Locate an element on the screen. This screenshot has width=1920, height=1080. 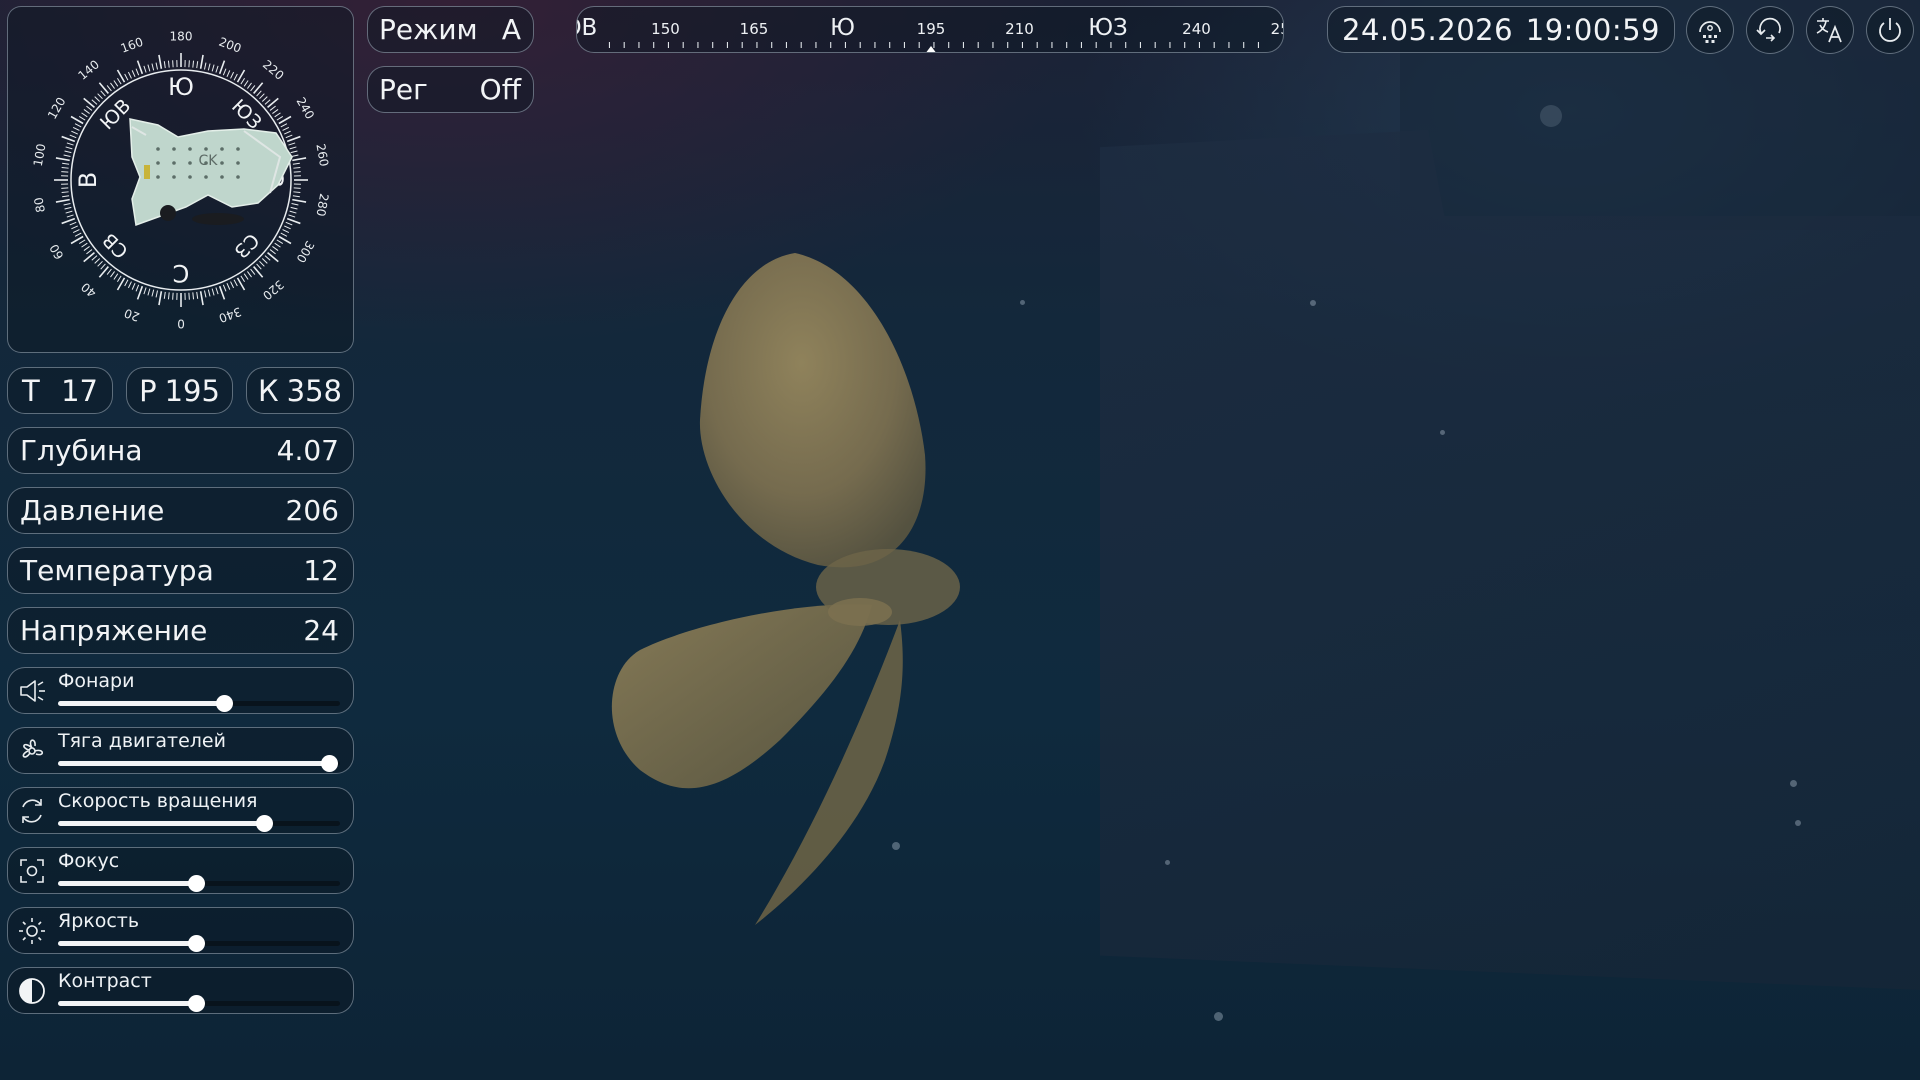
contrast-slider is located at coordinates (199, 1003).